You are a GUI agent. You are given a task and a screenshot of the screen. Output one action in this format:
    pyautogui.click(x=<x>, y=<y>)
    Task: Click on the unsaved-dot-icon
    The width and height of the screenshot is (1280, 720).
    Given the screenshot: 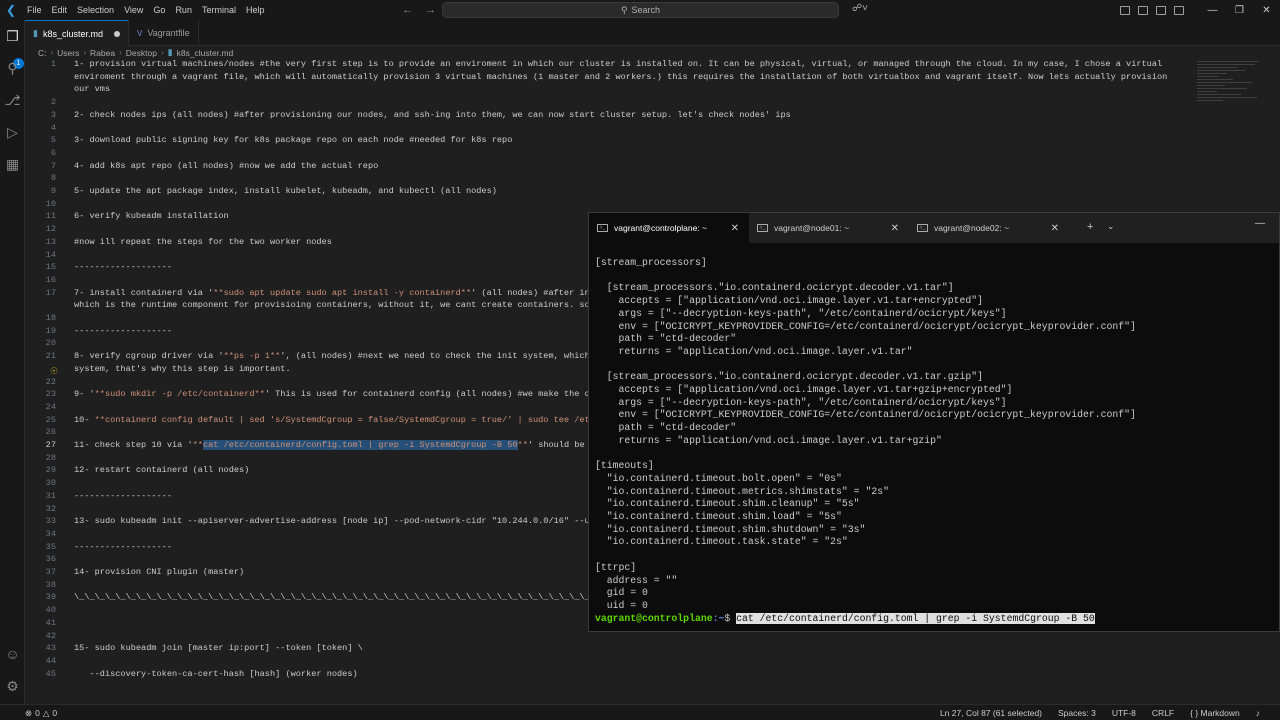 What is the action you would take?
    pyautogui.click(x=116, y=33)
    